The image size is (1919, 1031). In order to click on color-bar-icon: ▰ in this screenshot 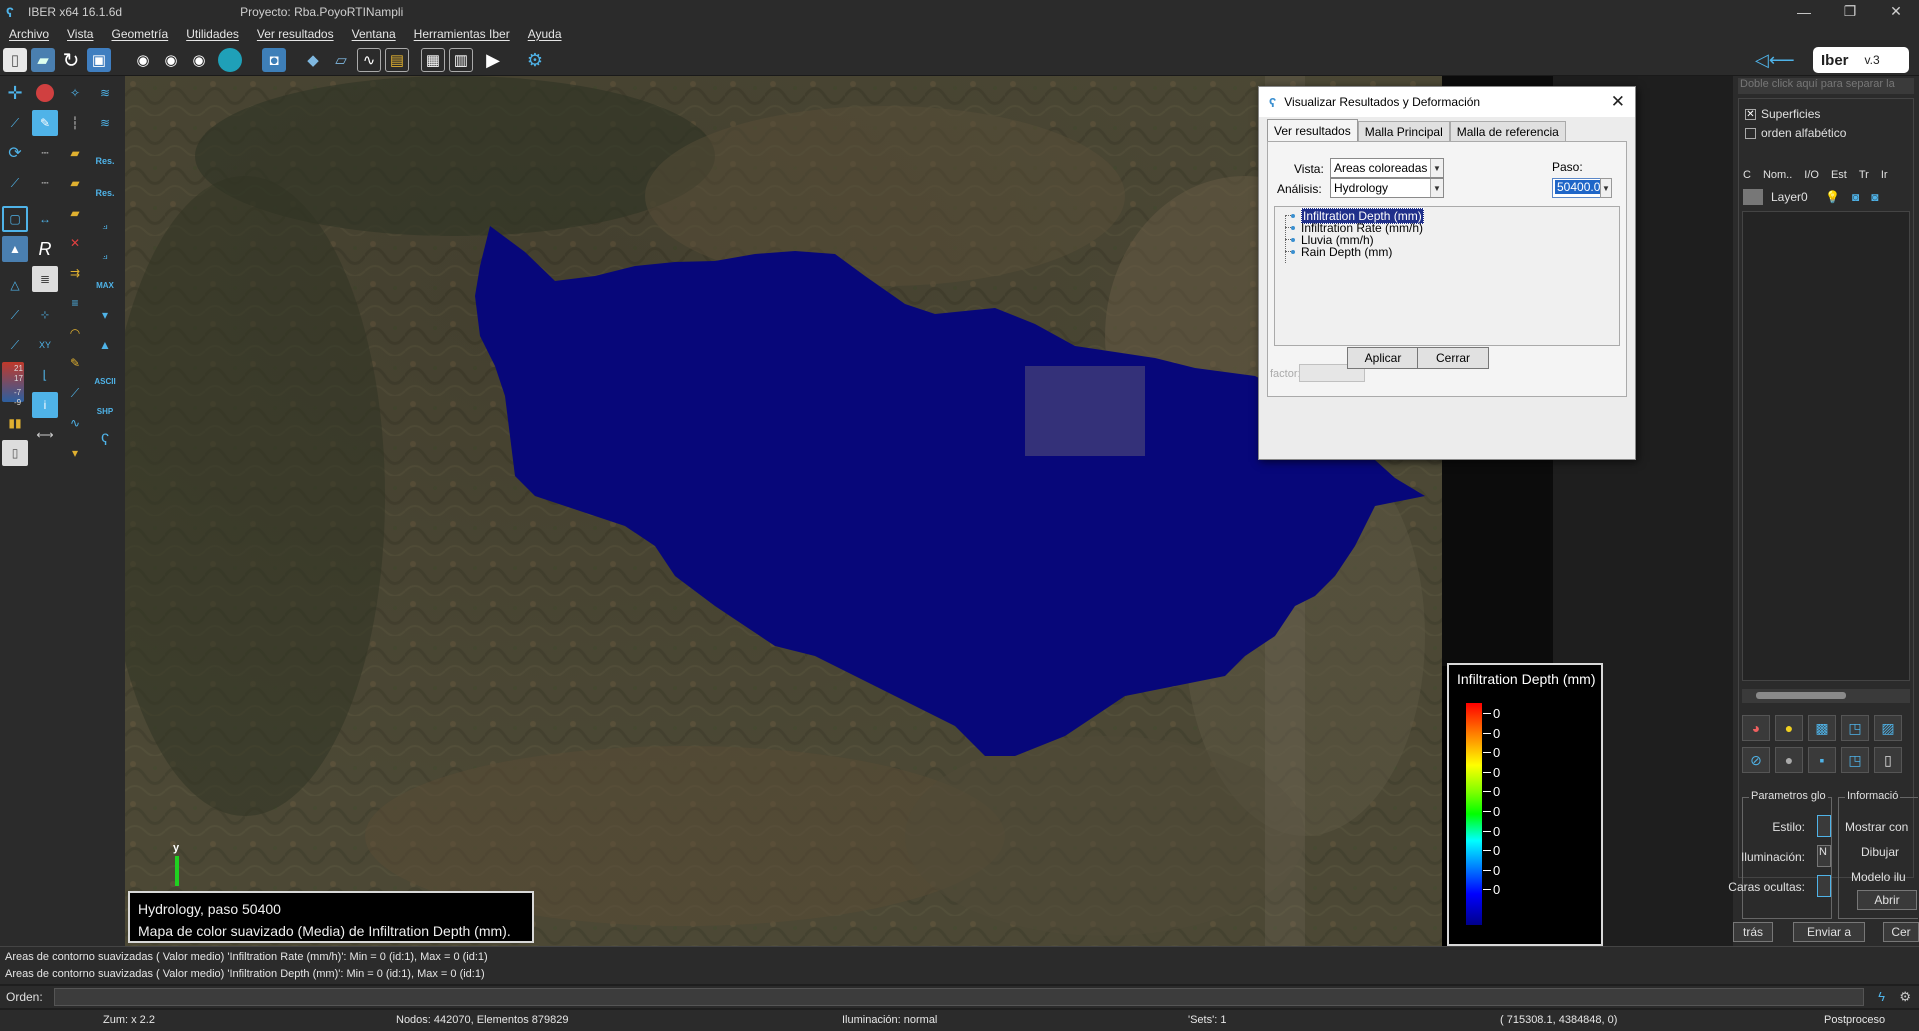, I will do `click(75, 153)`.